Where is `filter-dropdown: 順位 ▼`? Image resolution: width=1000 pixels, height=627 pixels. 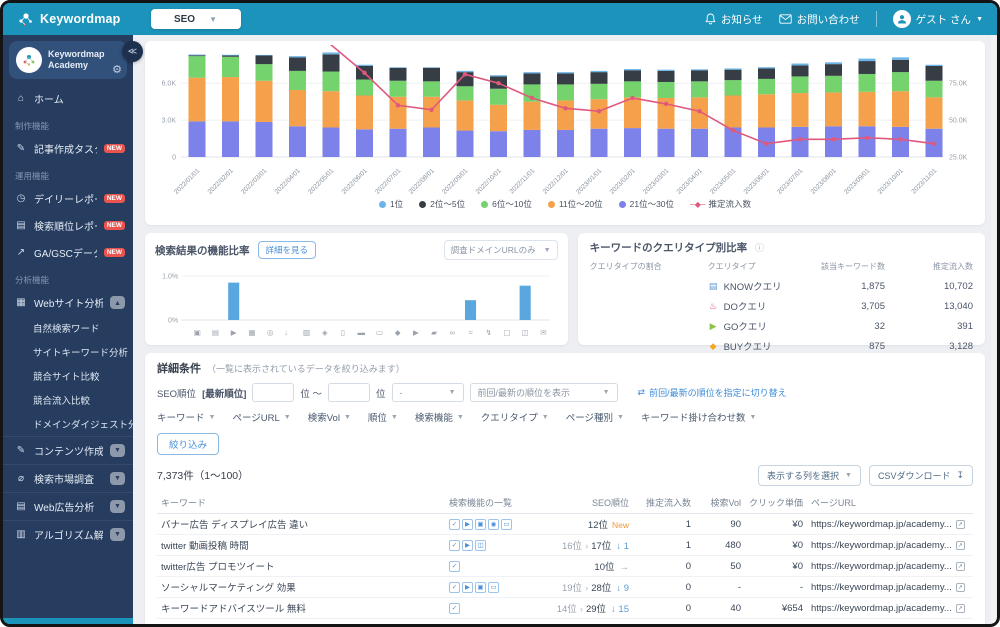
filter-dropdown: 順位 ▼ is located at coordinates (383, 417).